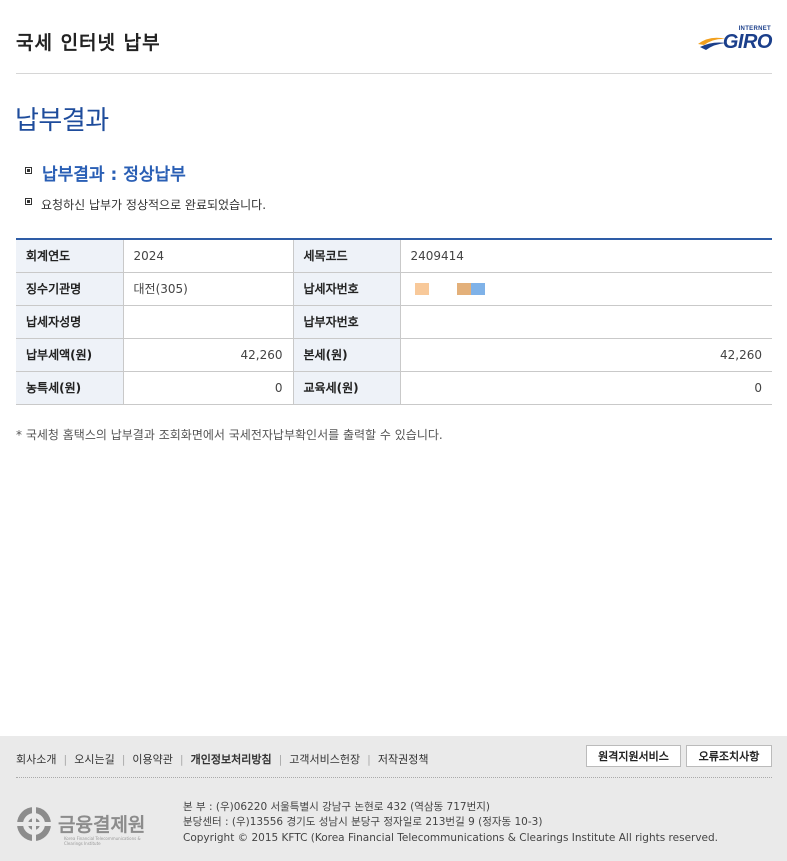 This screenshot has width=787, height=861. Describe the element at coordinates (586, 289) in the screenshot. I see `taxpayer-number-value` at that location.